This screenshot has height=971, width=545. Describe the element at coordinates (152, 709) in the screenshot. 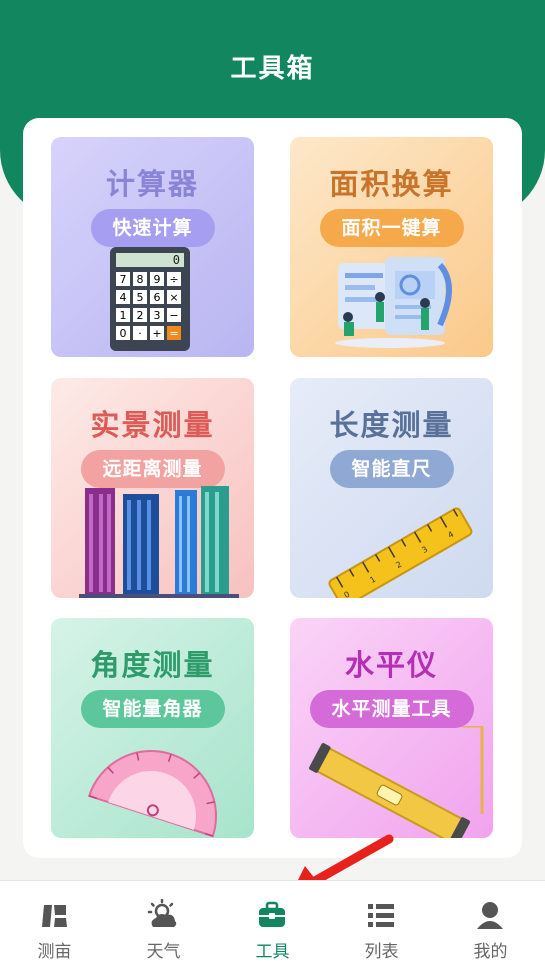

I see `tool-subtitle: 智能量角器` at that location.